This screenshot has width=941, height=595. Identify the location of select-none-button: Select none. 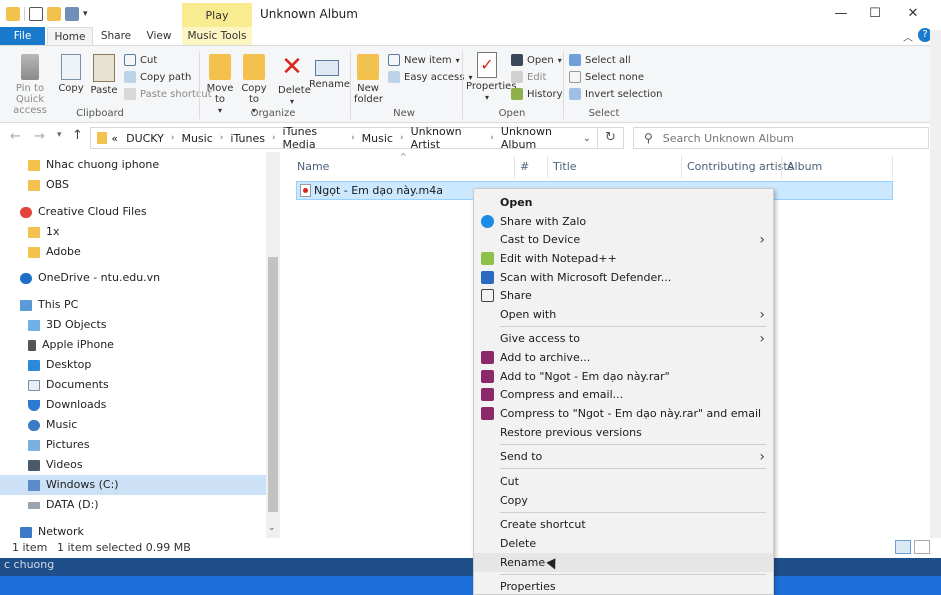
(606, 77).